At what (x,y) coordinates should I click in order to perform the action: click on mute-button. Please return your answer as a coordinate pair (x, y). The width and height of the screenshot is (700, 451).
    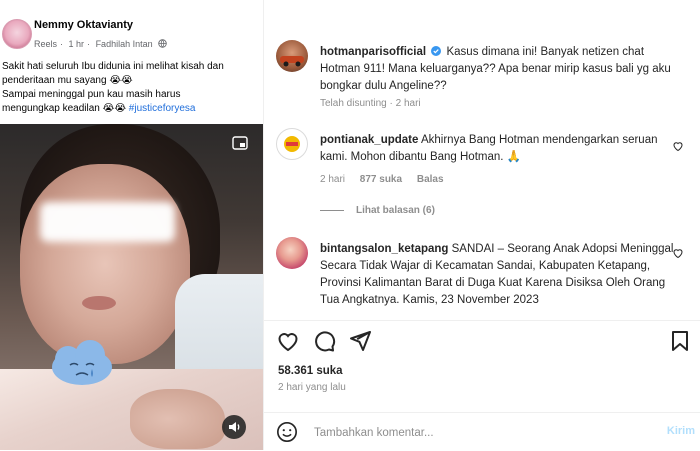
    Looking at the image, I should click on (234, 427).